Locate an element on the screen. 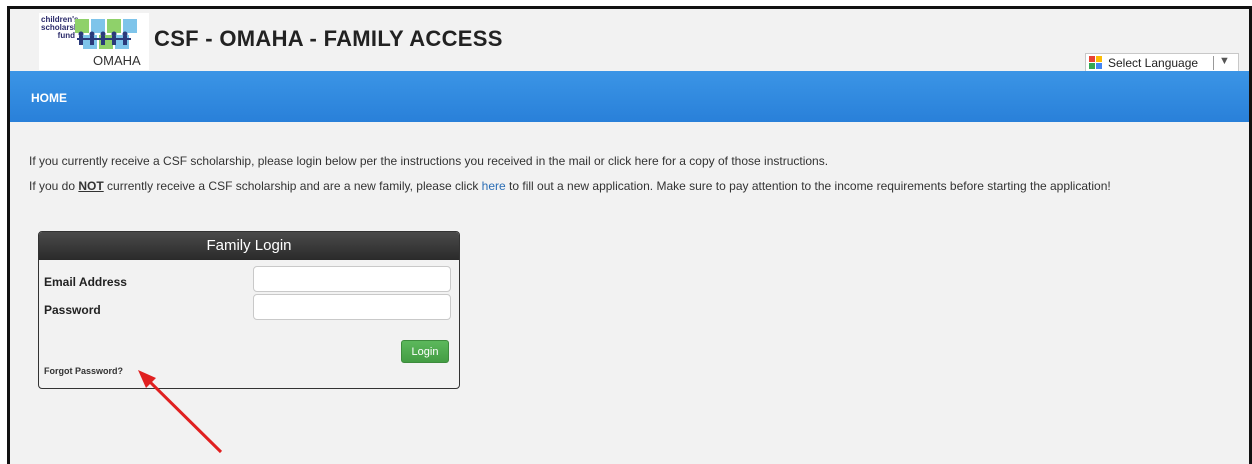 This screenshot has height=464, width=1252. site-title: CSF - OMAHA - FAMILY ACCESS is located at coordinates (328, 38).